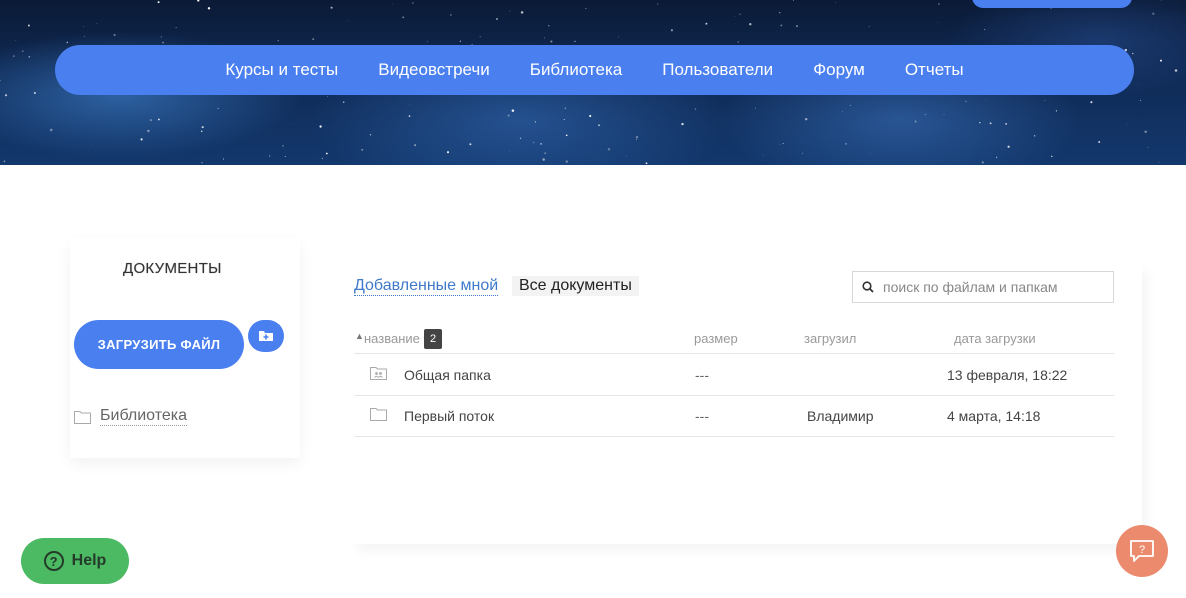 Image resolution: width=1186 pixels, height=598 pixels. I want to click on new-folder-icon, so click(266, 336).